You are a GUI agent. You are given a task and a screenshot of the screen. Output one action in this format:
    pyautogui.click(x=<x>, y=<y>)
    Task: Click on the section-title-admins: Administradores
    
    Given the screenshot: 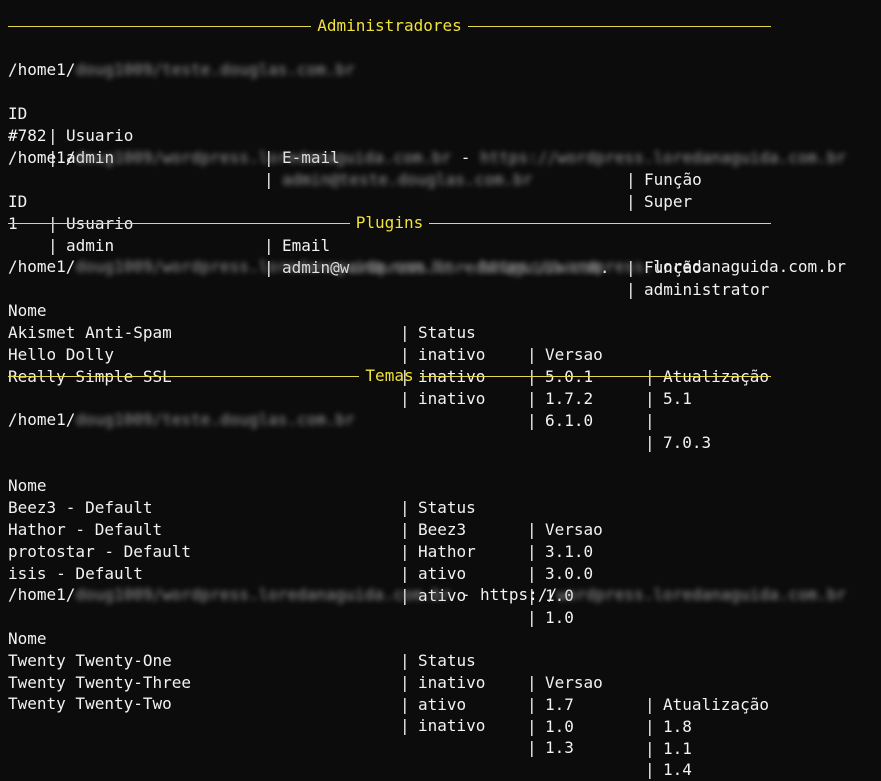 What is the action you would take?
    pyautogui.click(x=389, y=25)
    